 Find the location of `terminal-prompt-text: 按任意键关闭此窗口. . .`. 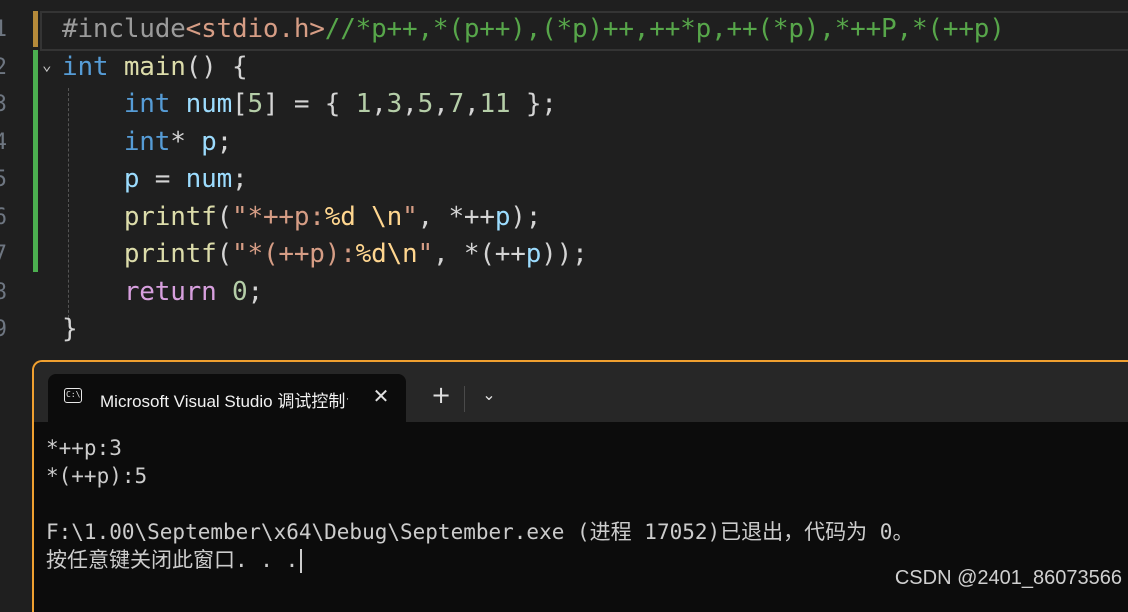

terminal-prompt-text: 按任意键关闭此窗口. . . is located at coordinates (172, 560).